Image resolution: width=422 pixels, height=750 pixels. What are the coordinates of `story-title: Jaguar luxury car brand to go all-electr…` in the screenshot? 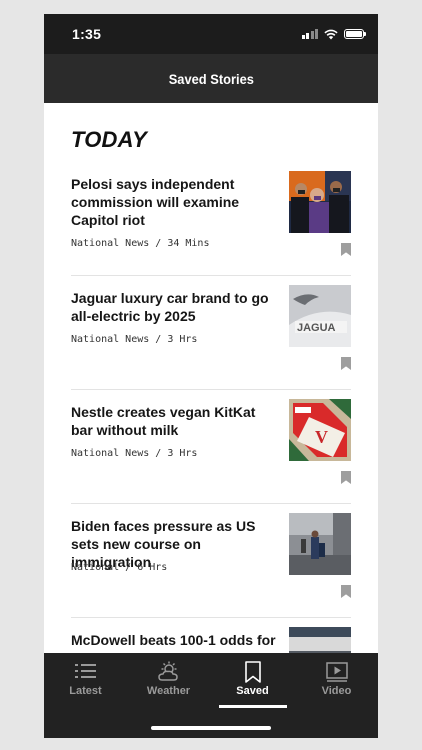 It's located at (173, 307).